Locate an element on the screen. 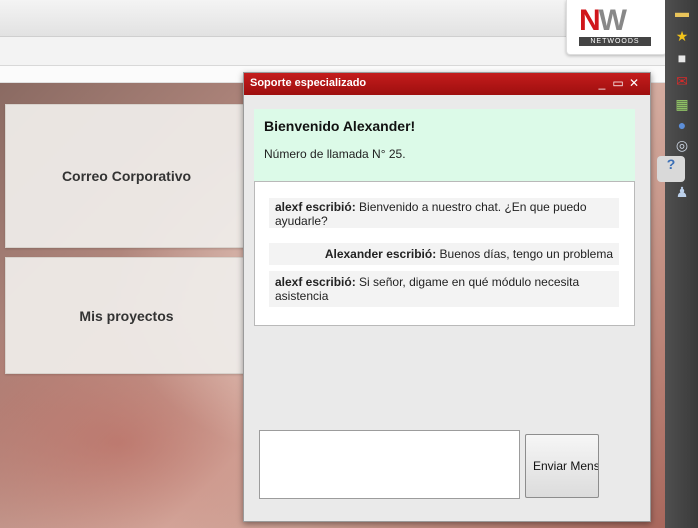 This screenshot has height=528, width=698. chat-icon: ■ is located at coordinates (682, 58).